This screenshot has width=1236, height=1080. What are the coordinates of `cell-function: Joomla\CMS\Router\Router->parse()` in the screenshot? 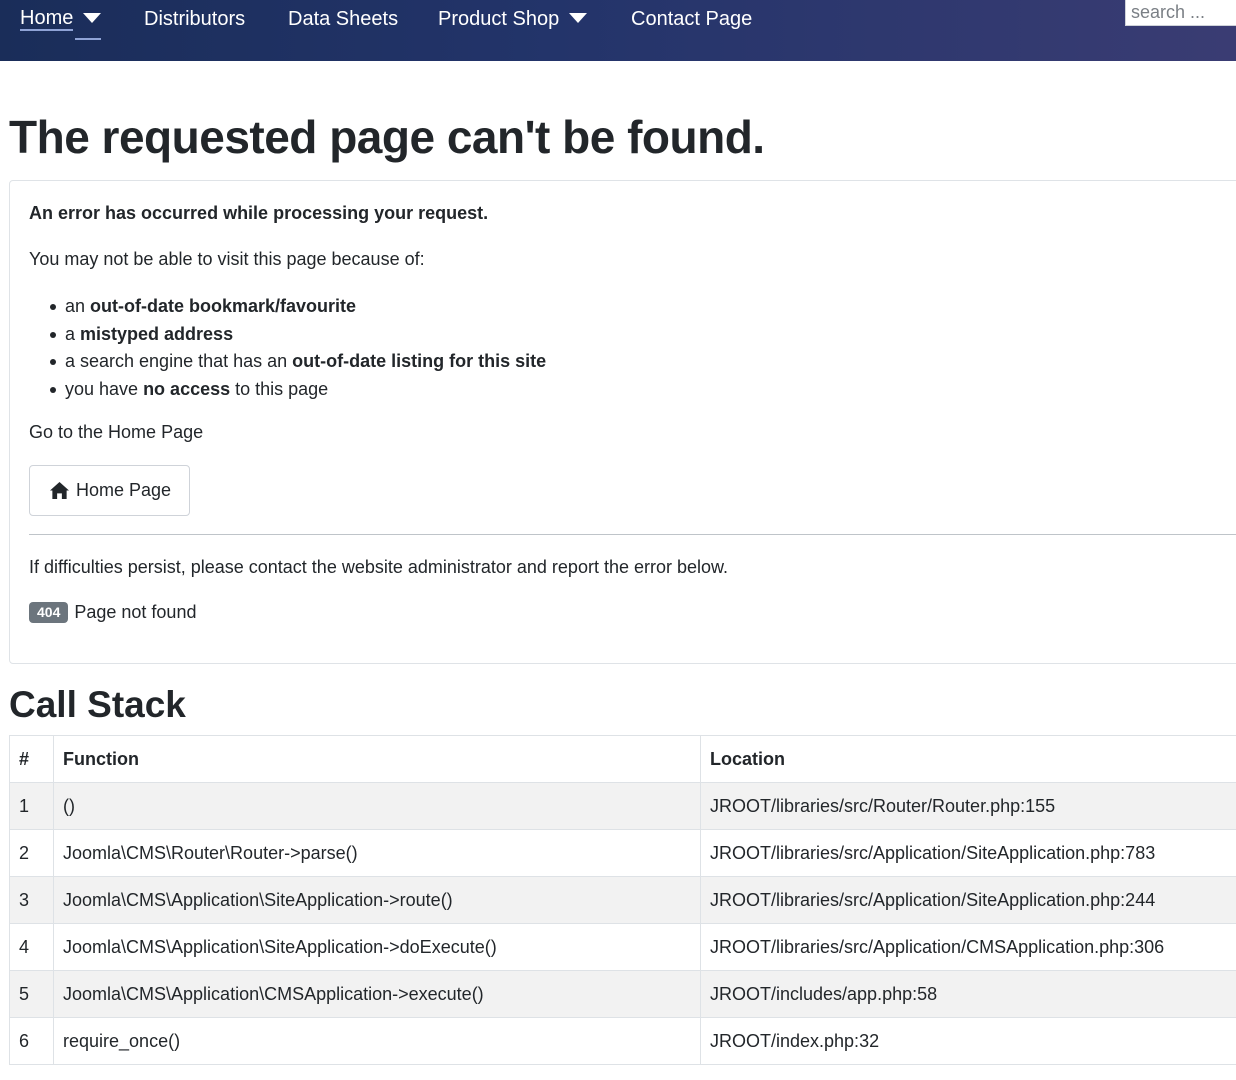 It's located at (377, 853).